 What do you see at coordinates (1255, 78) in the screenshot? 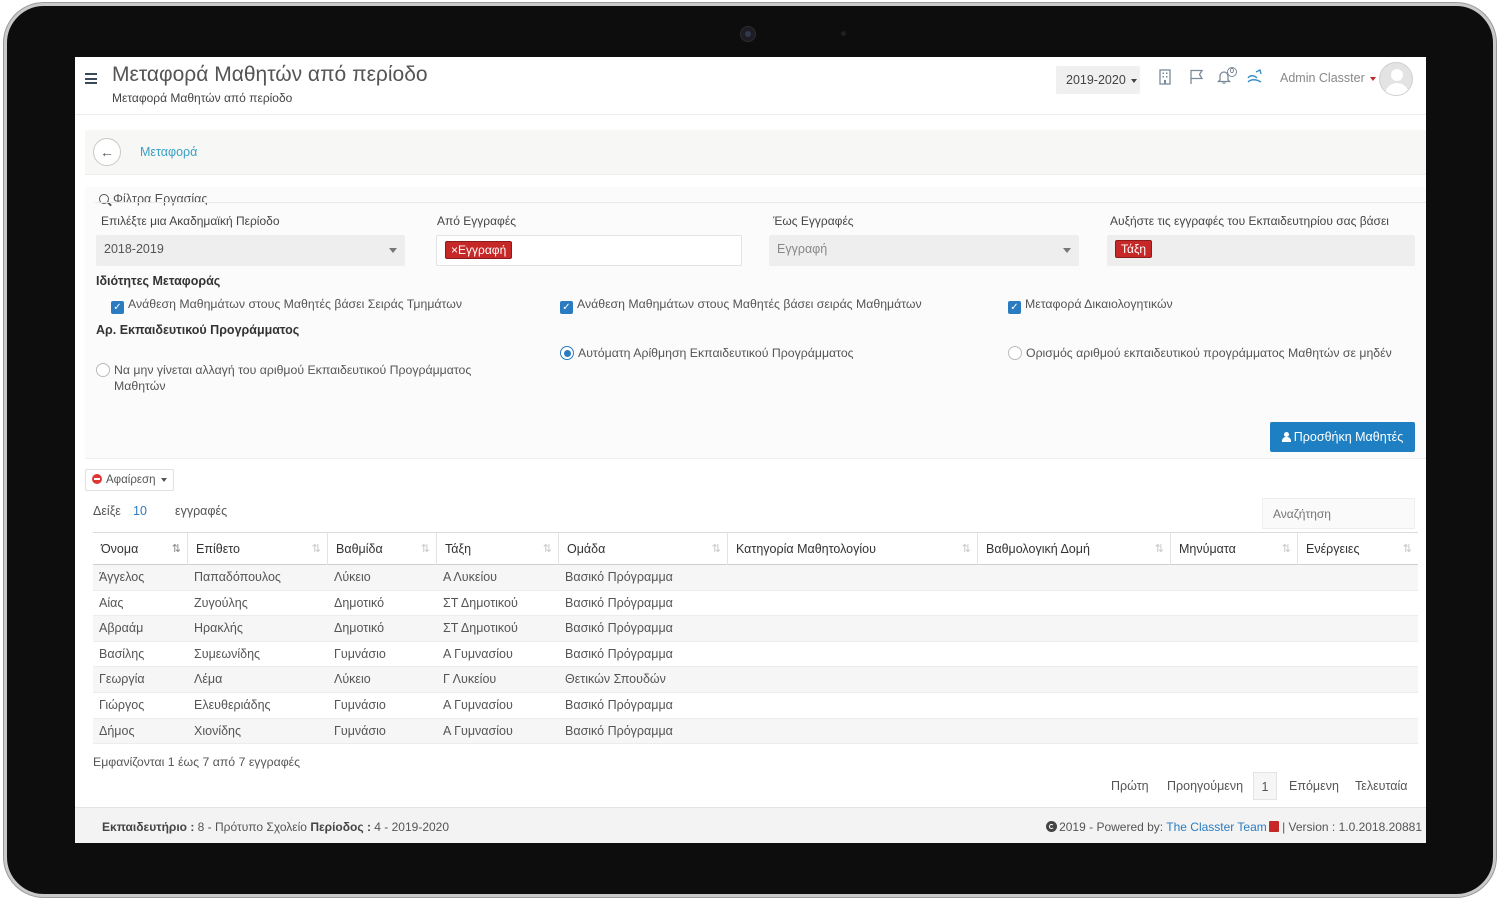
I see `share-icon` at bounding box center [1255, 78].